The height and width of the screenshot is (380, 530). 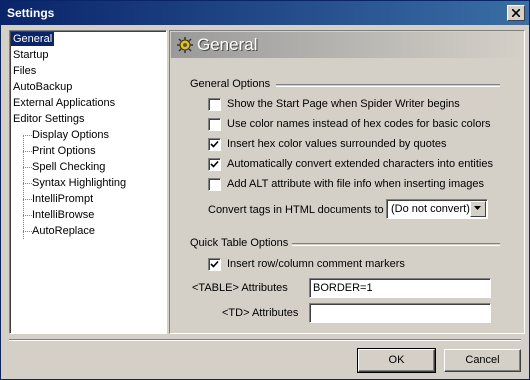 I want to click on tree-item-general: General, so click(x=33, y=39).